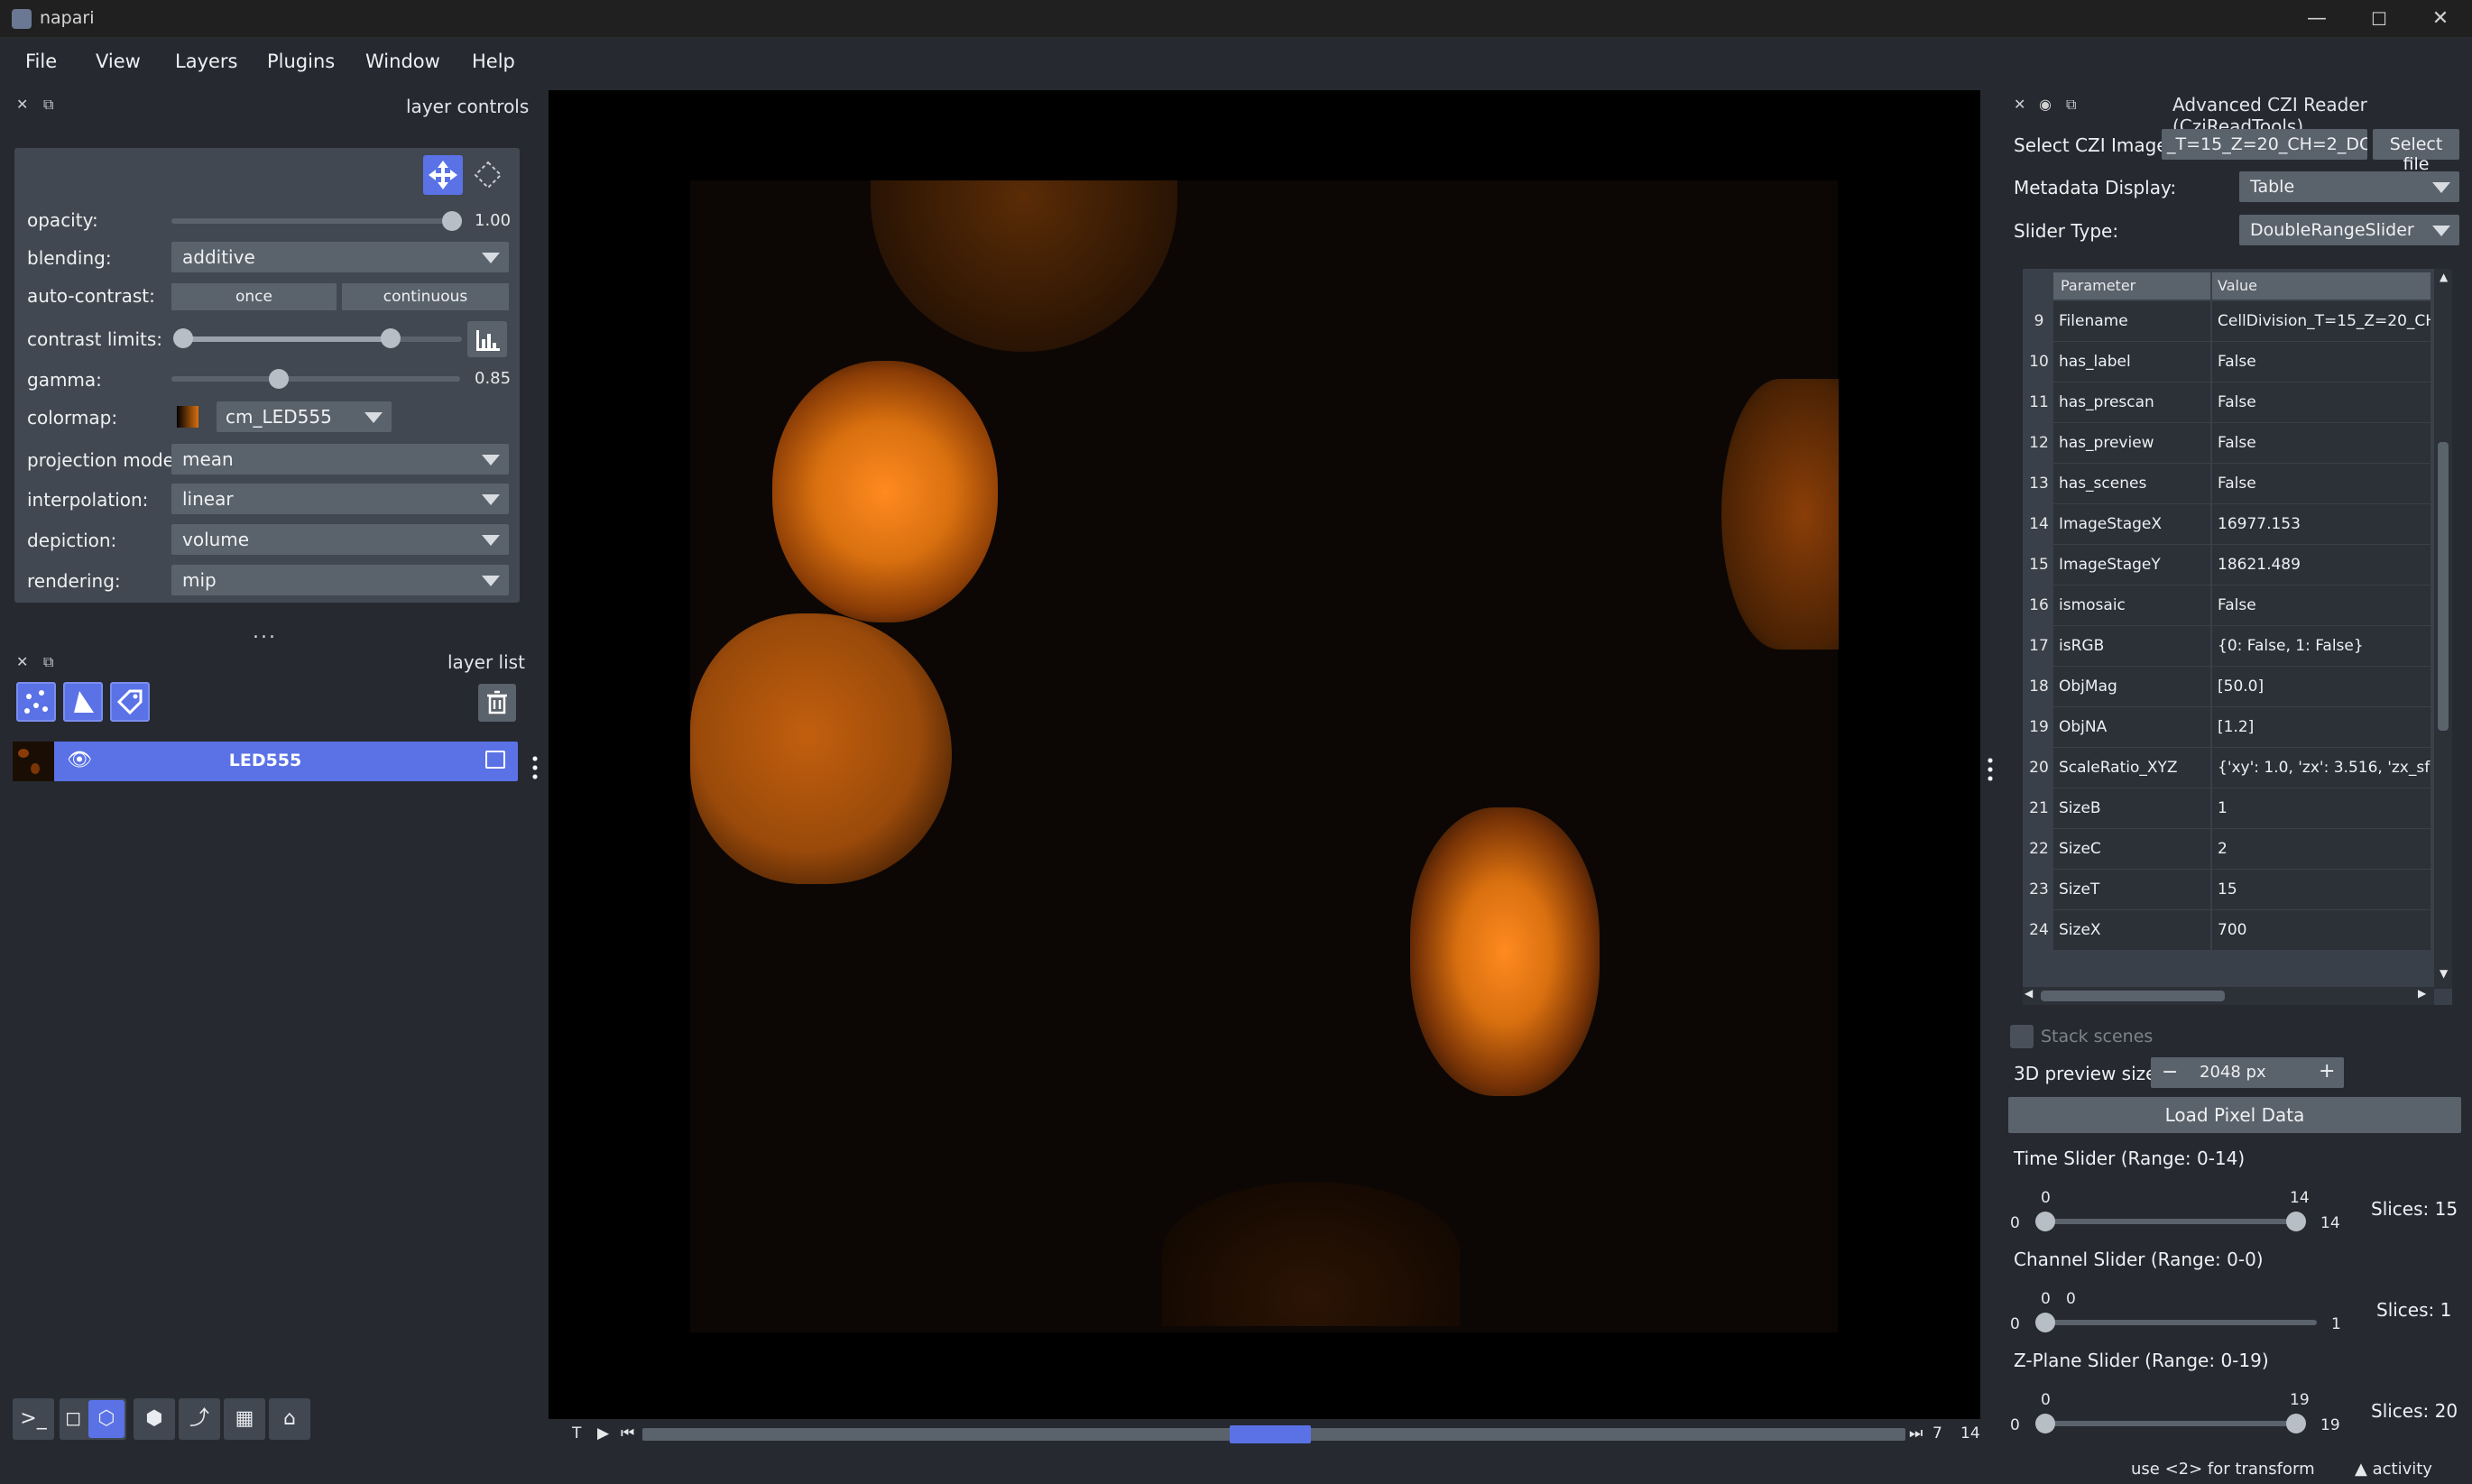  Describe the element at coordinates (2132, 768) in the screenshot. I see `table-cell-parameter: ScaleRatio_XYZ` at that location.